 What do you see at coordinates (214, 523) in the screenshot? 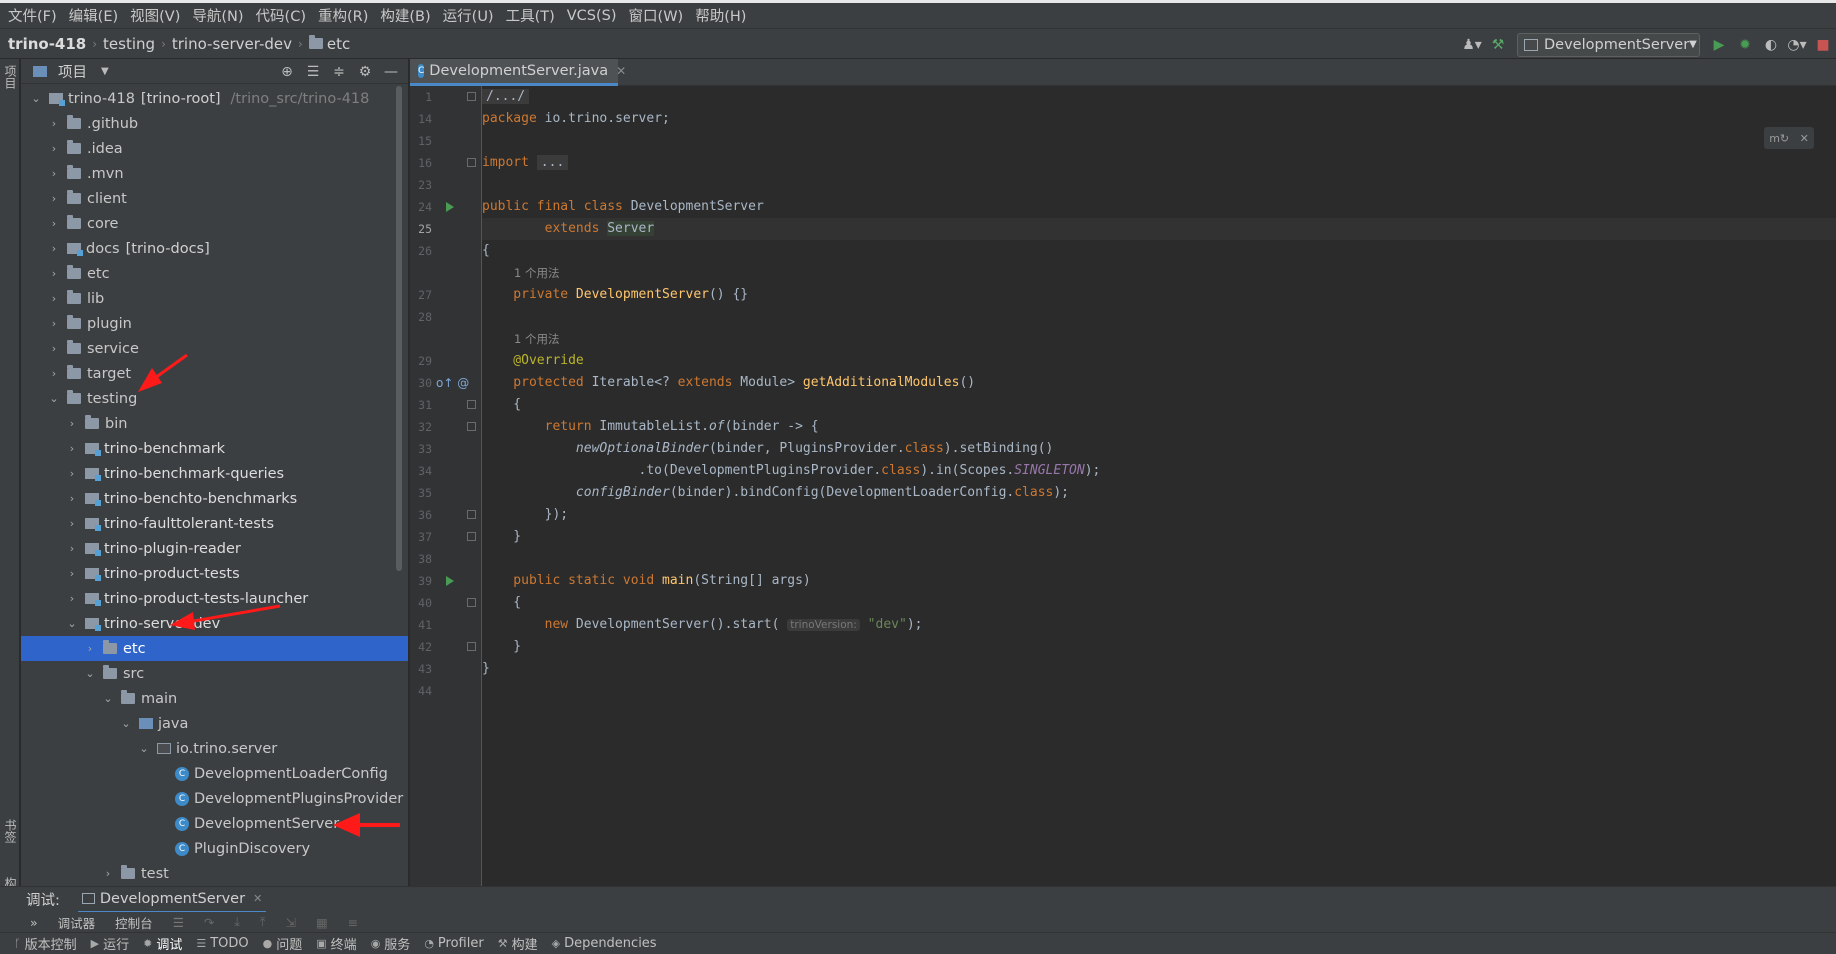
I see `tree-row: › trino-faulttolerant-tests` at bounding box center [214, 523].